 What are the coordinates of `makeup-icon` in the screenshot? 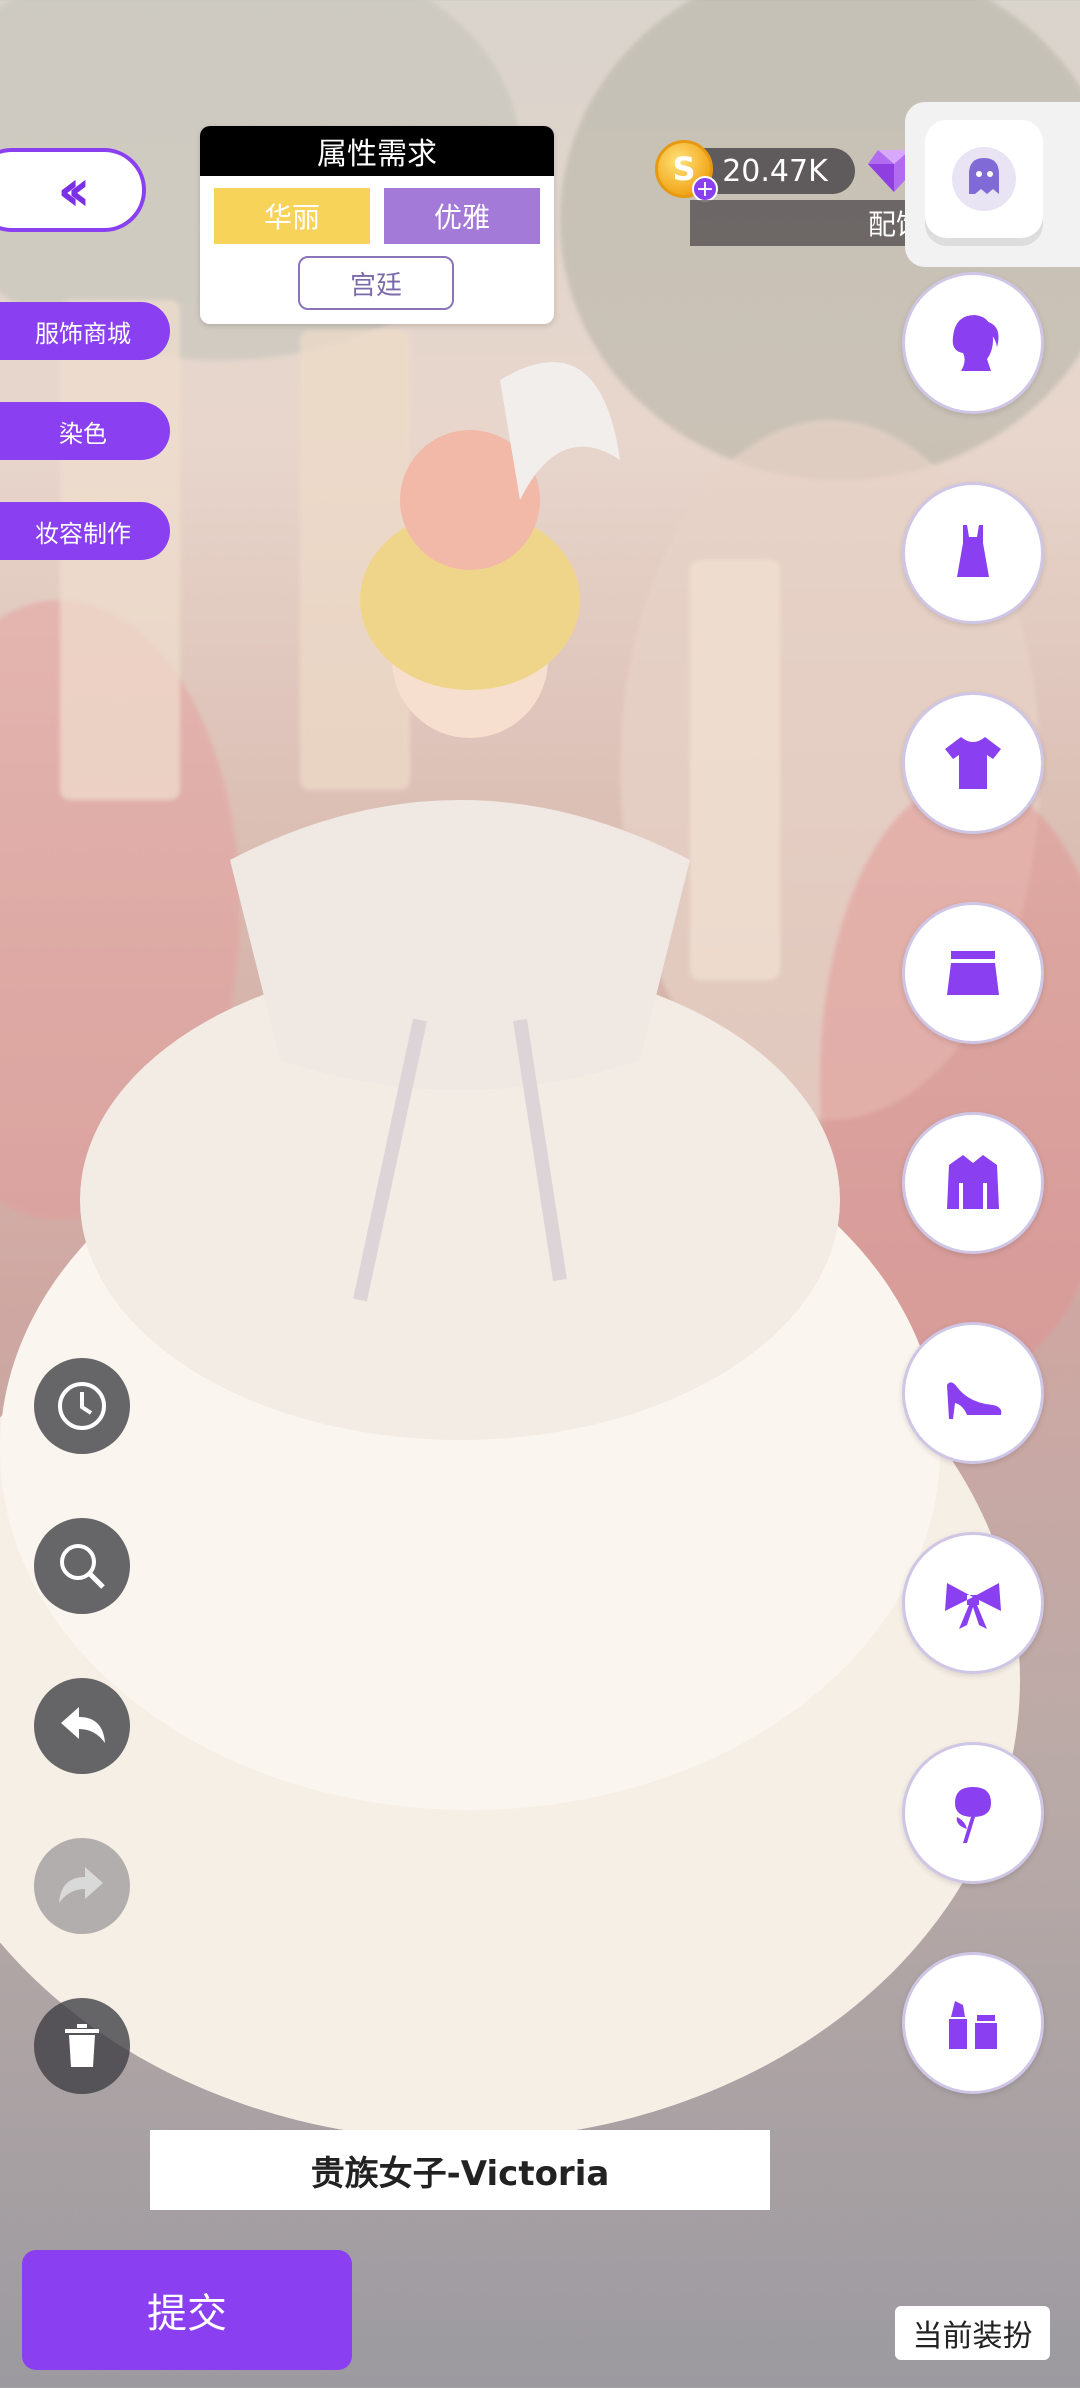 It's located at (973, 2025).